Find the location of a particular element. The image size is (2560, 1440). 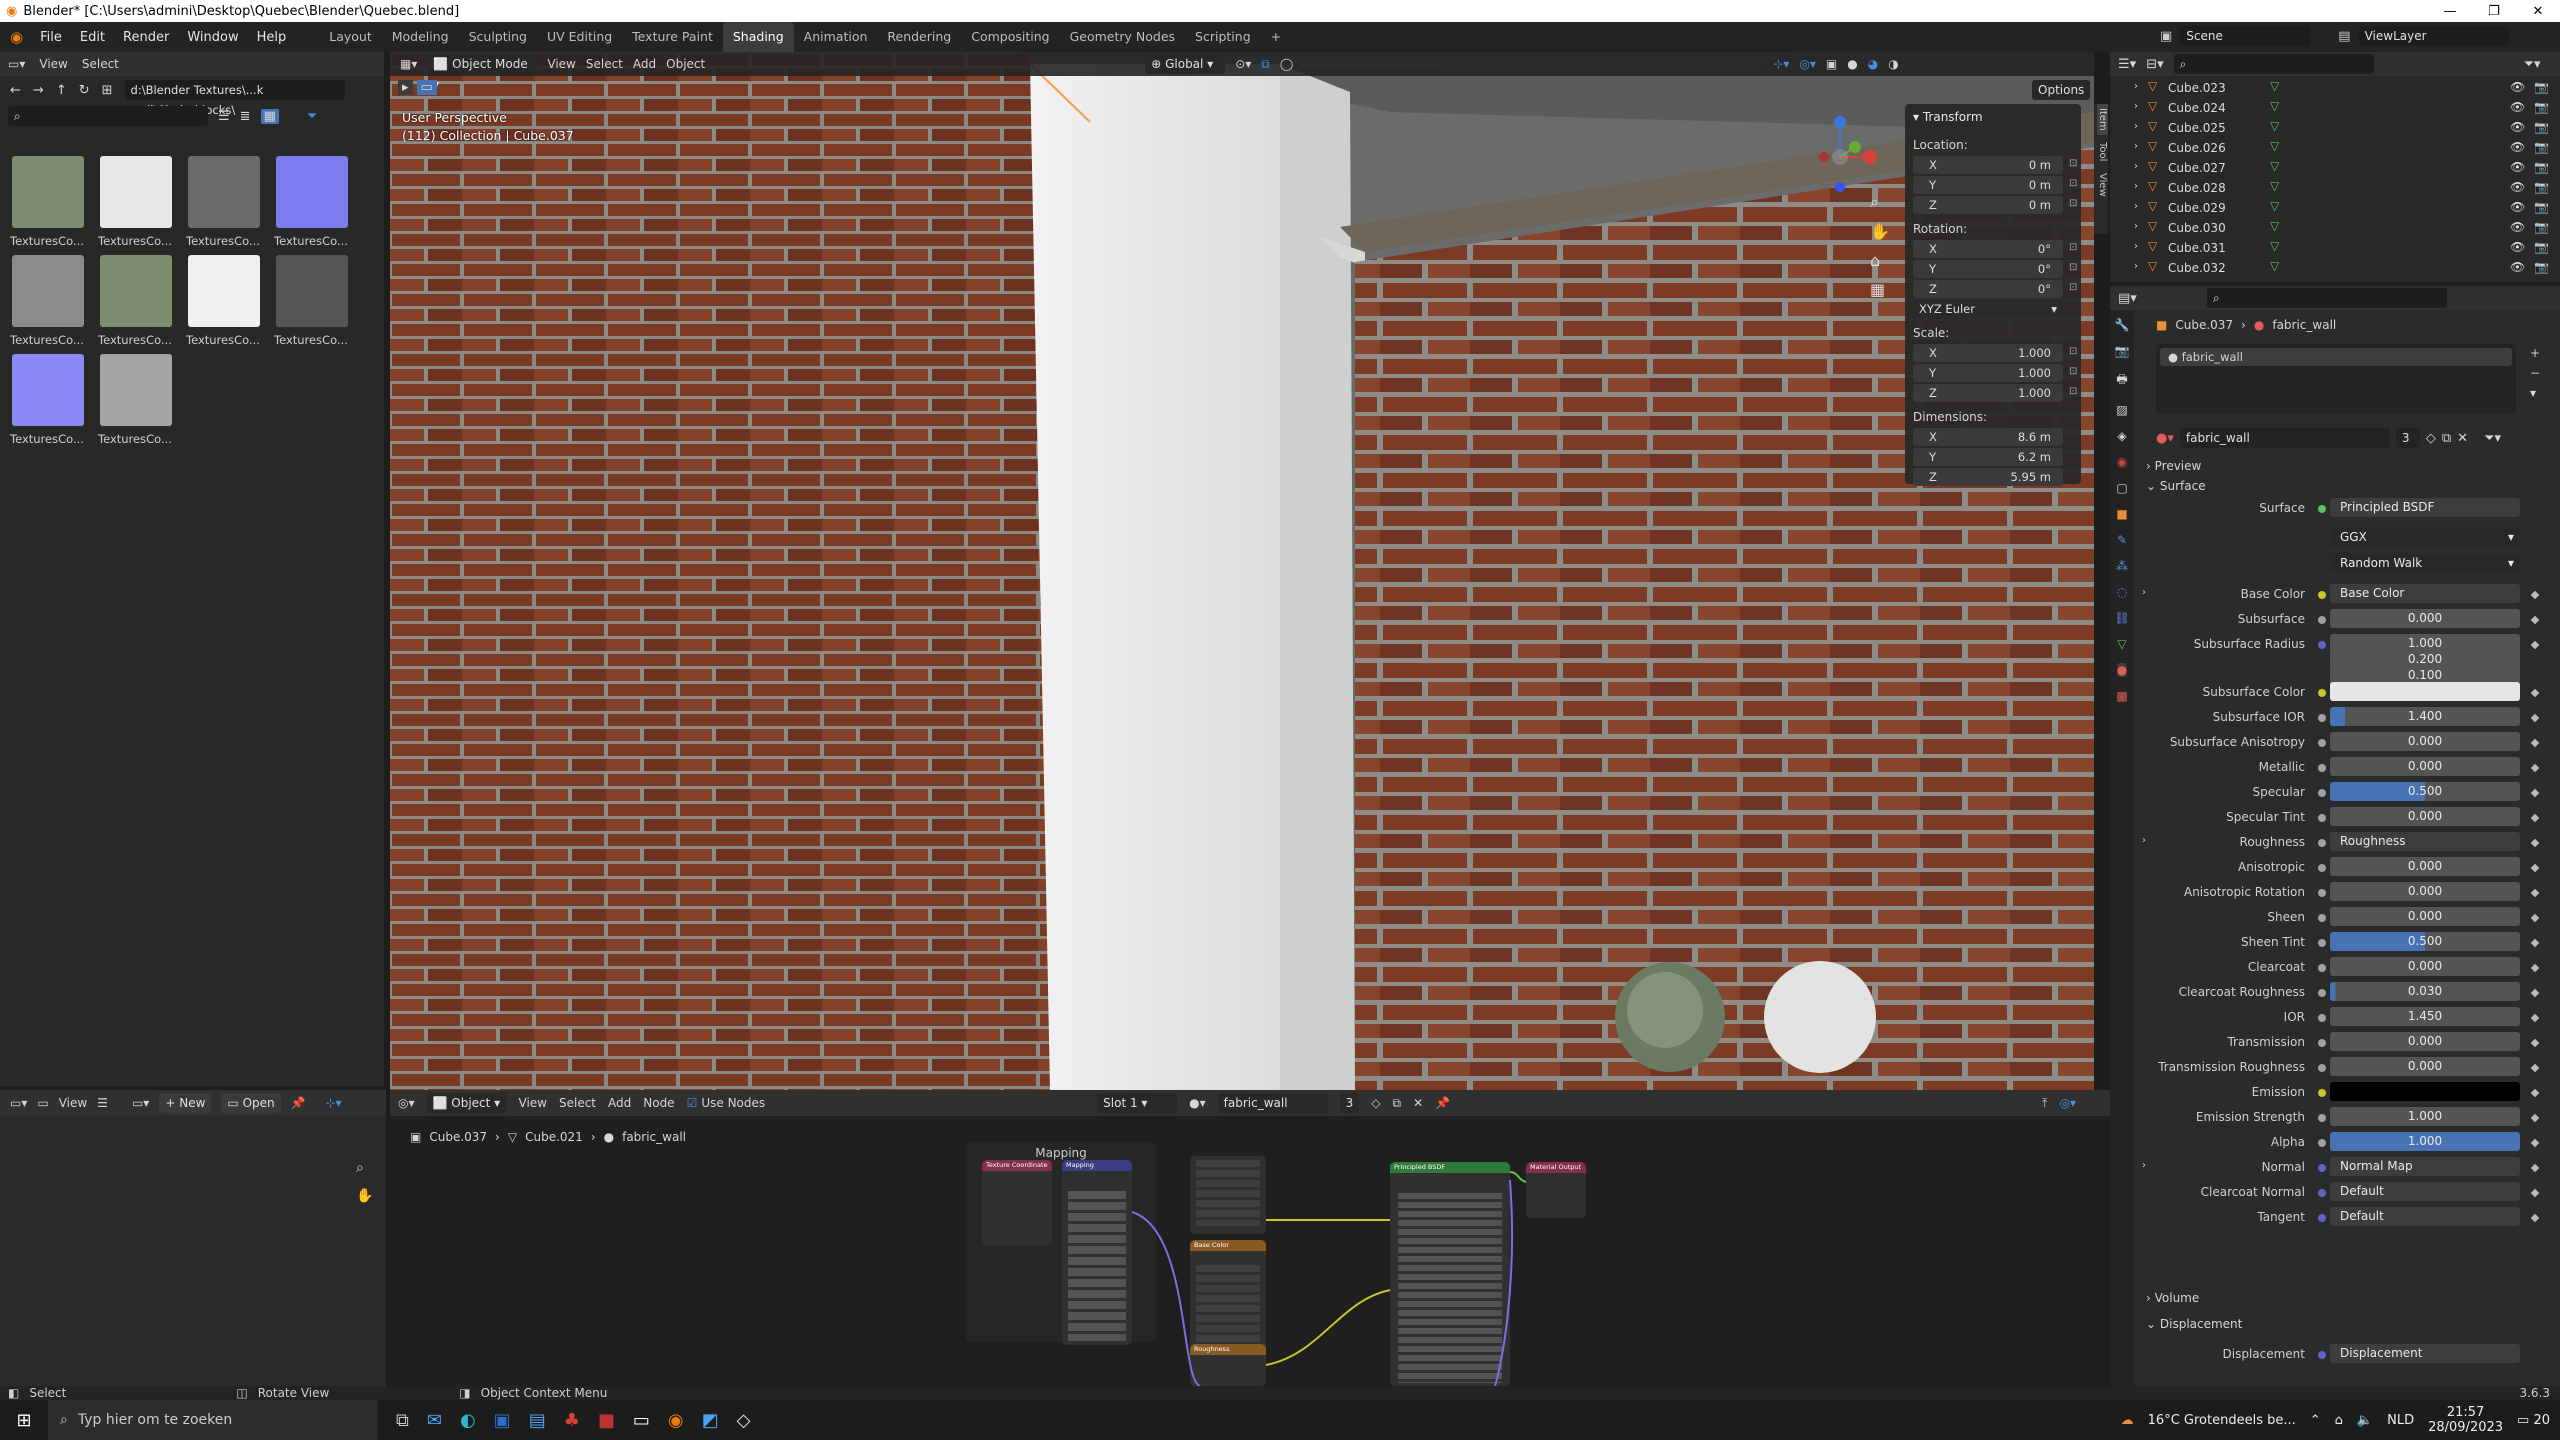

duplicate-material-icon: ⧉ is located at coordinates (2446, 438).